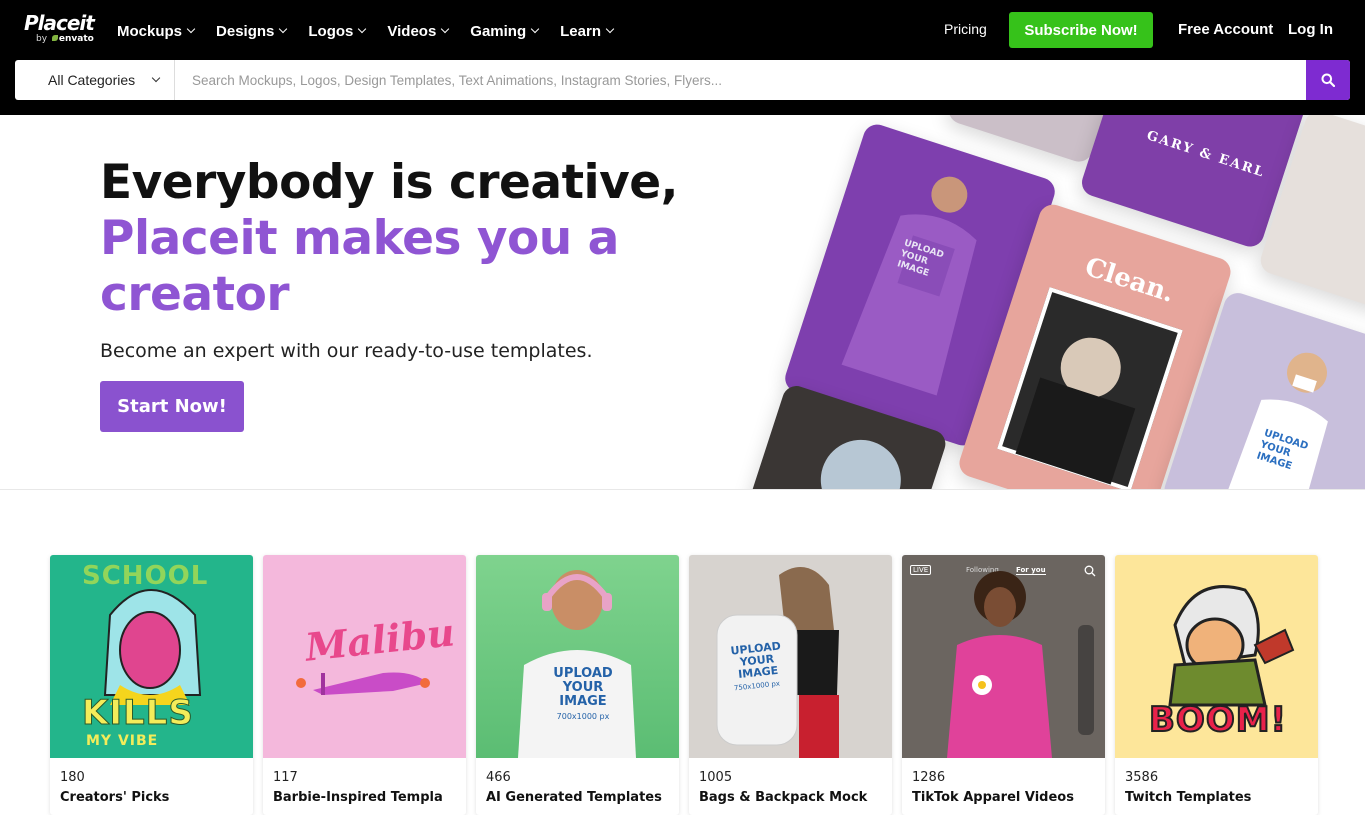 This screenshot has height=815, width=1365. Describe the element at coordinates (76, 39) in the screenshot. I see `logo-envato-text: envato` at that location.